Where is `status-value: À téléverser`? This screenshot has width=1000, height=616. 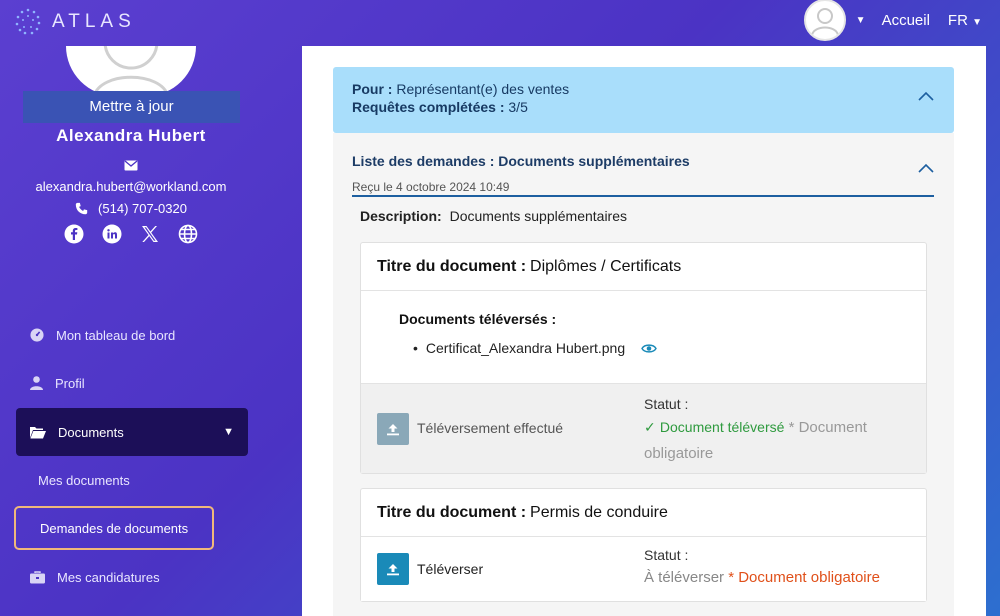 status-value: À téléverser is located at coordinates (684, 577).